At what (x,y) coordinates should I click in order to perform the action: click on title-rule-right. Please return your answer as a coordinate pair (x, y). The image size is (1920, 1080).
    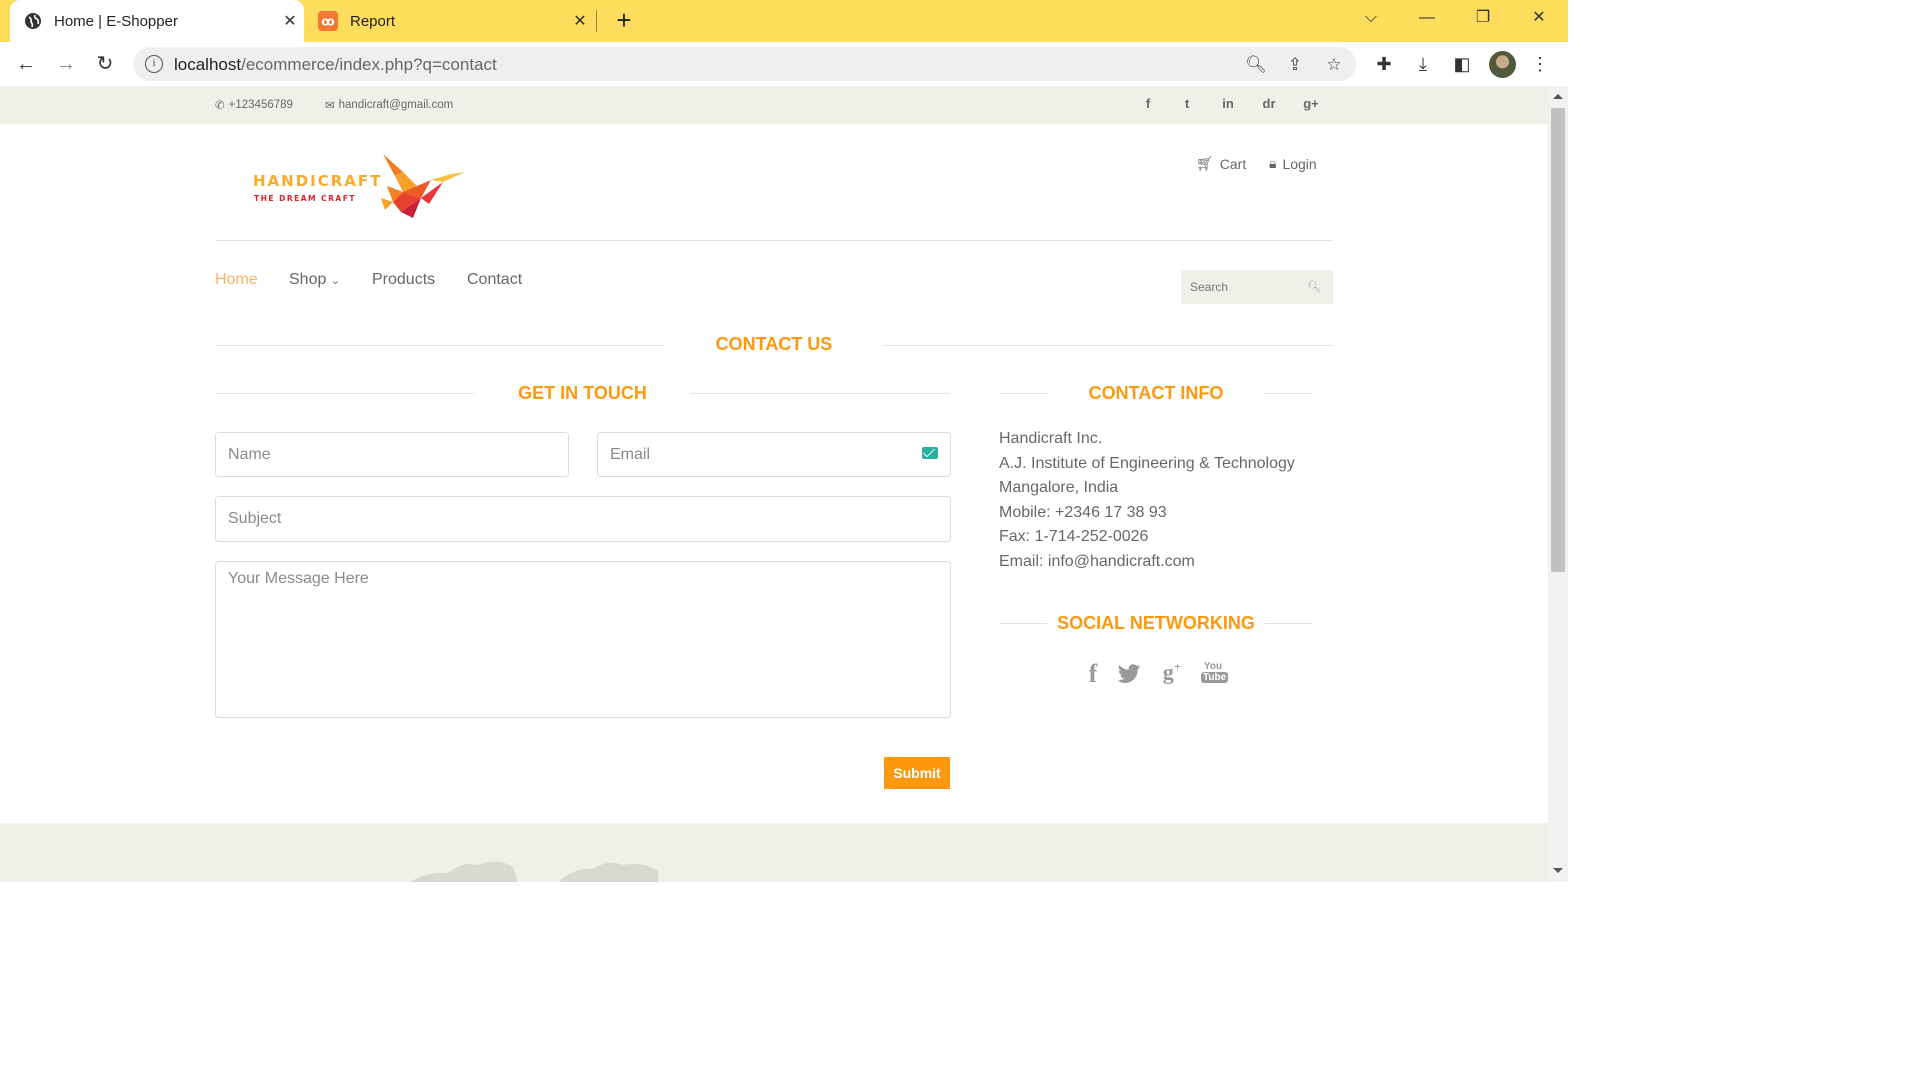
    Looking at the image, I should click on (1108, 345).